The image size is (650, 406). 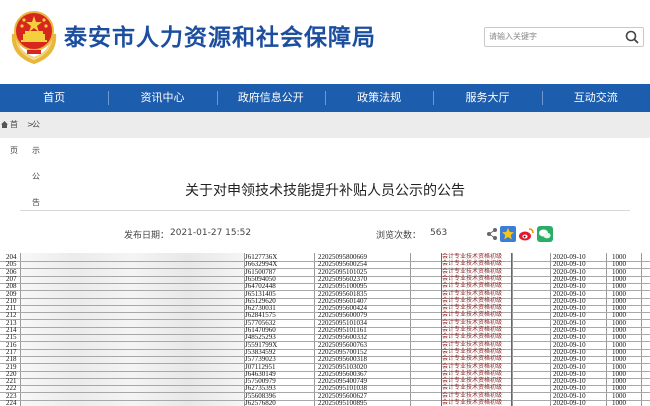 I want to click on nav-item-home: 首页, so click(x=54, y=98).